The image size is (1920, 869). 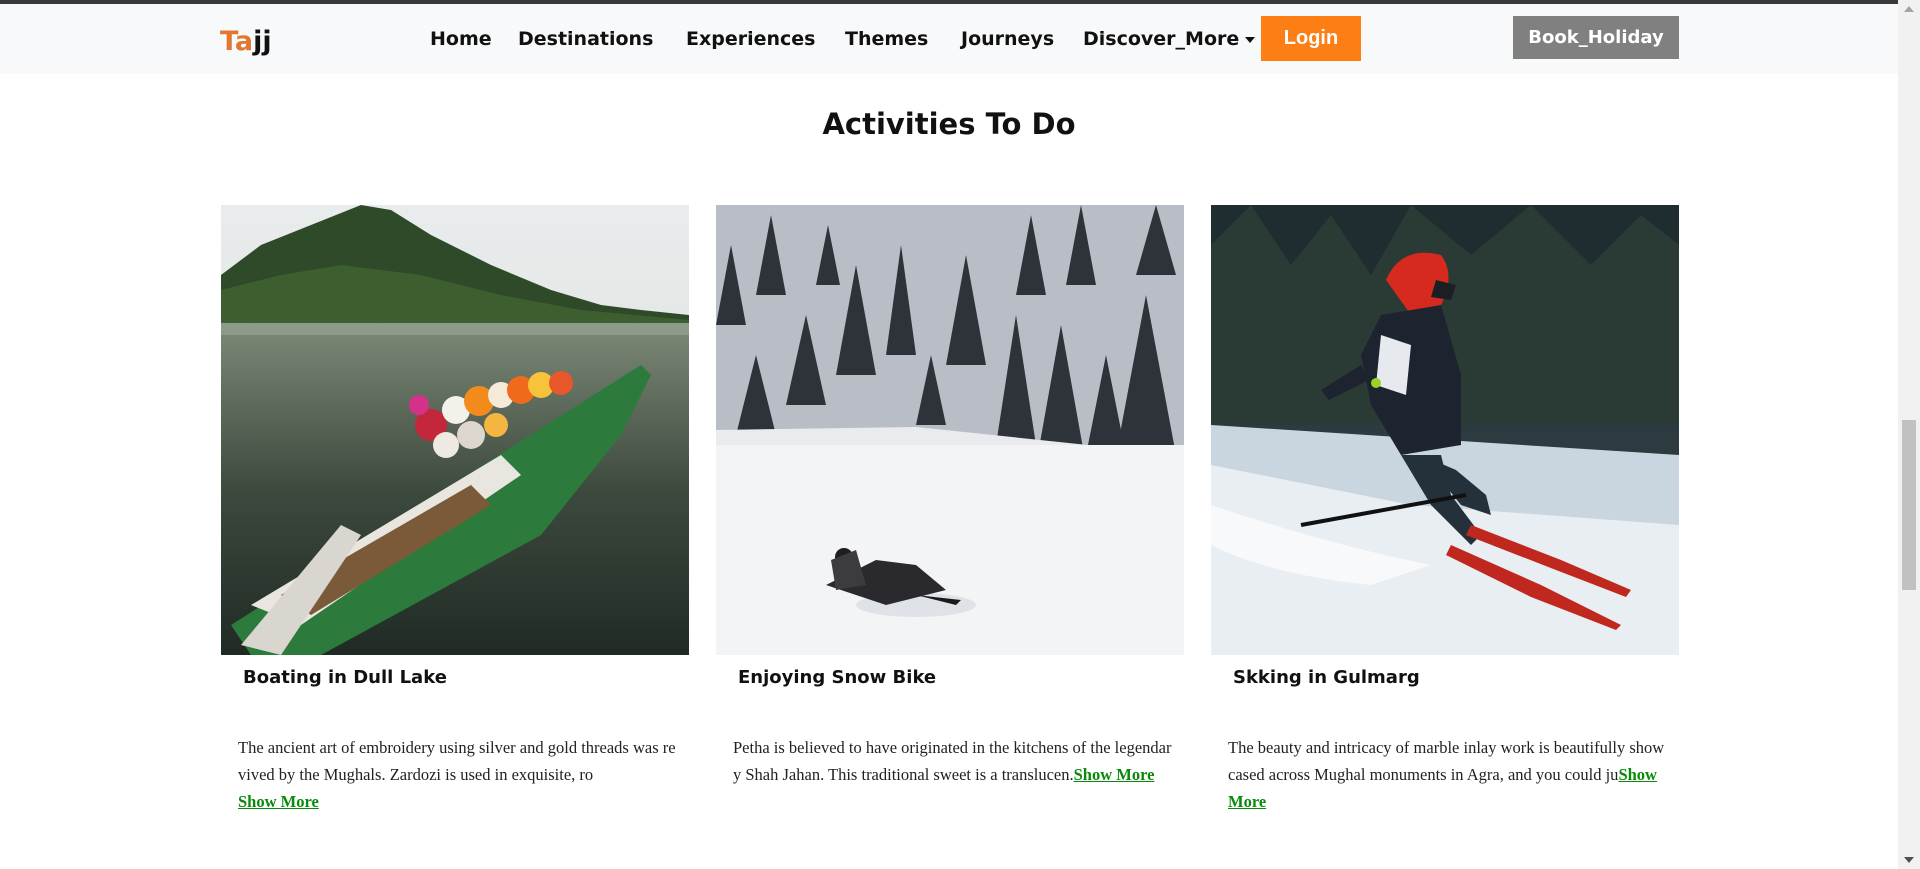 What do you see at coordinates (585, 39) in the screenshot?
I see `nav-destinations: Destinations` at bounding box center [585, 39].